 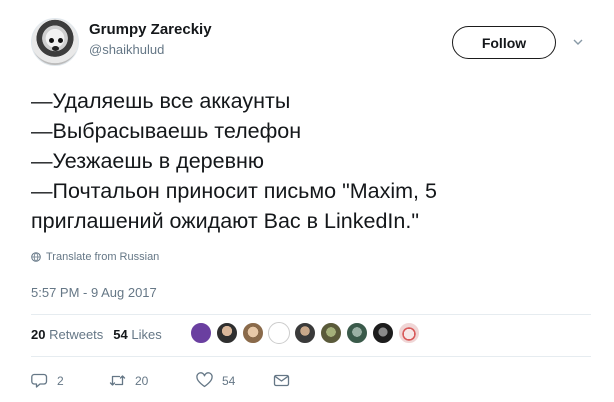 I want to click on retweet-count: 20, so click(x=142, y=380).